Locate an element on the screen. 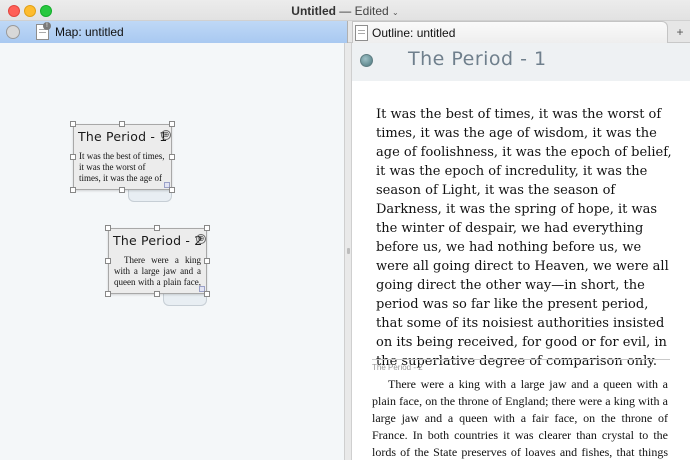 The width and height of the screenshot is (690, 460). outline-section-2-label: The Period - 2 is located at coordinates (397, 367).